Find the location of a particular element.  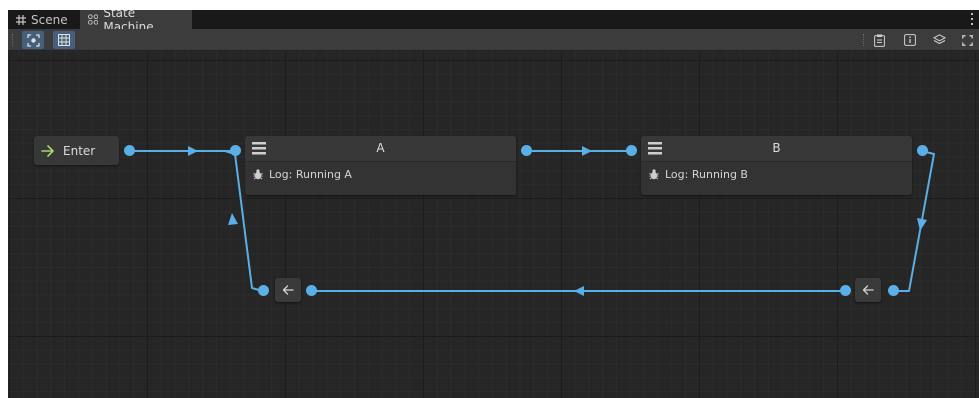

frame-all-button is located at coordinates (33, 40).